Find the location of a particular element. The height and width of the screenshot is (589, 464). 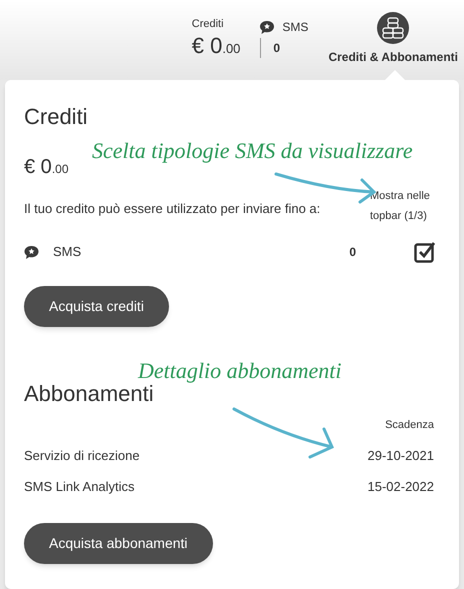

item-label: SMS is located at coordinates (67, 252).